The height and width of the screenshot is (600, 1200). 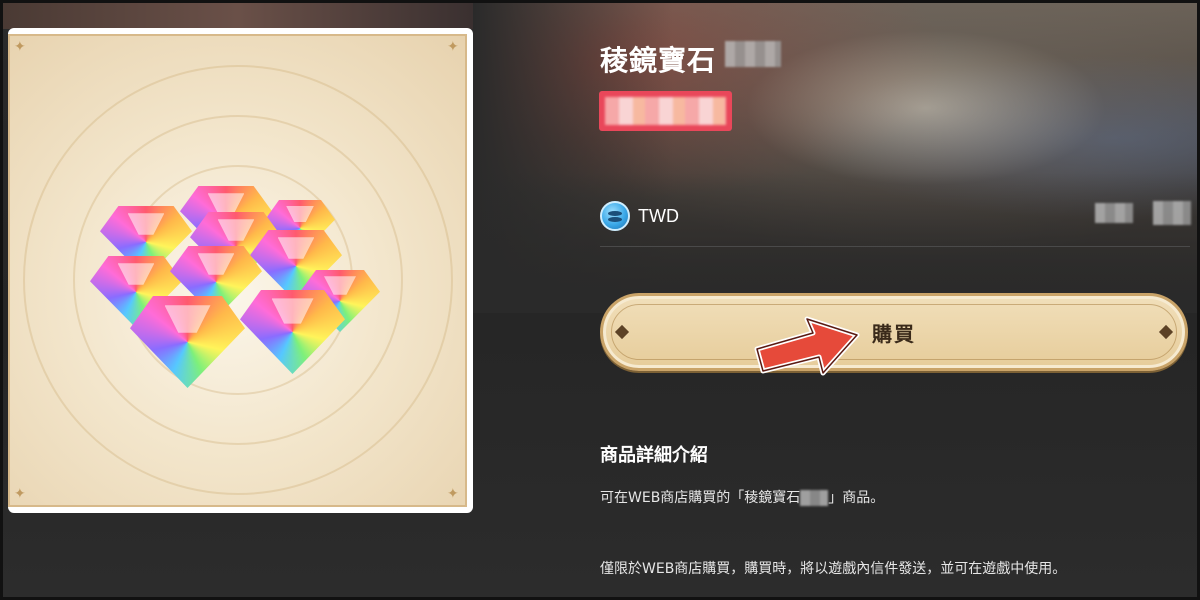 I want to click on details-line-1: 可在WEB商店購買的「稜鏡寶石 」商品。, so click(x=742, y=497).